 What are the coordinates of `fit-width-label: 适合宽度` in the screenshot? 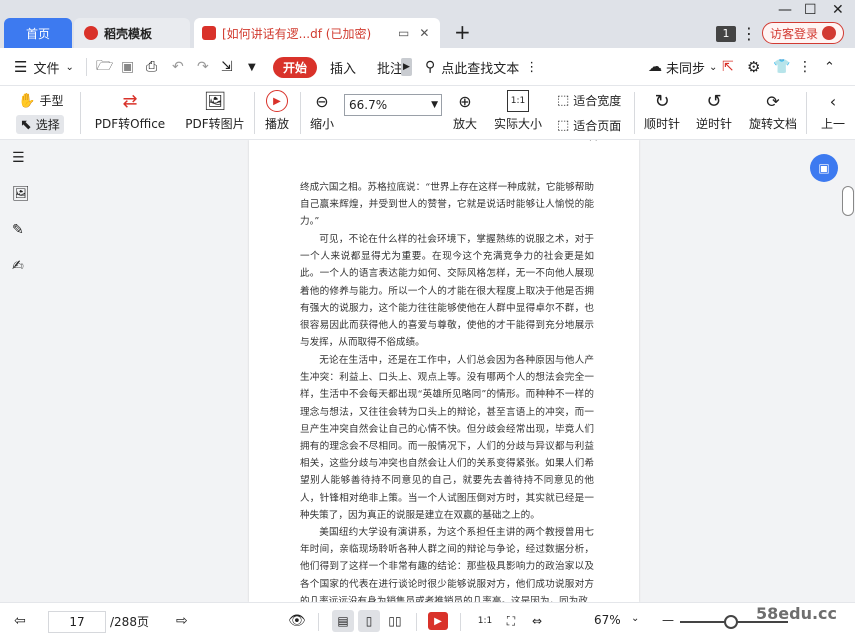 It's located at (597, 101).